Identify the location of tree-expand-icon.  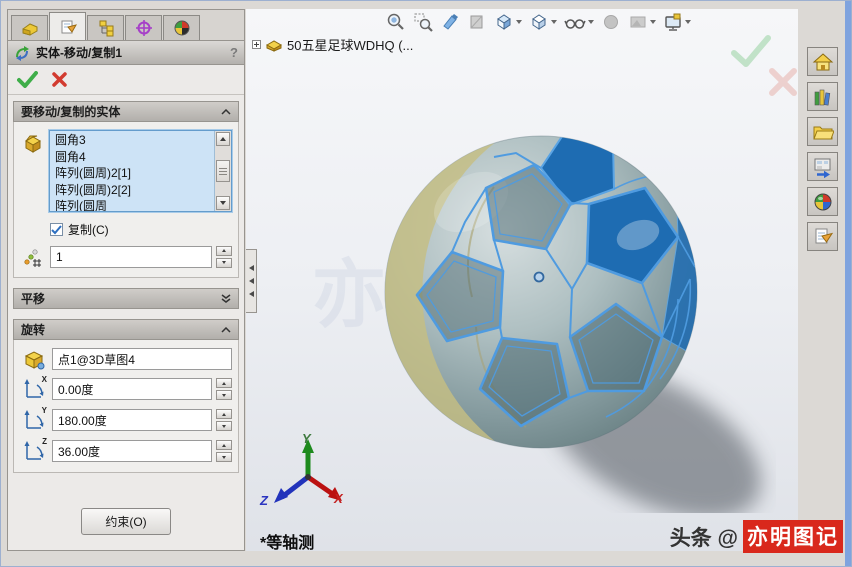
(256, 44).